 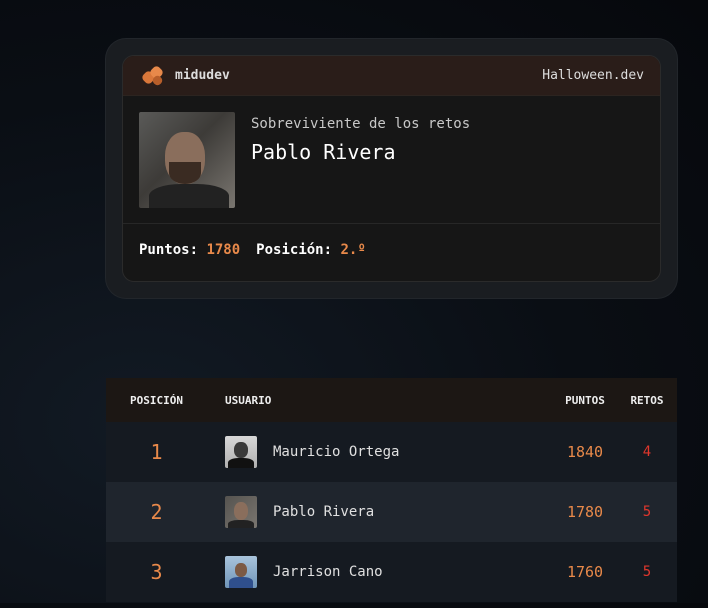 What do you see at coordinates (391, 400) in the screenshot?
I see `table-header: POSICIÓN USUARIO PUNTOS RETOS` at bounding box center [391, 400].